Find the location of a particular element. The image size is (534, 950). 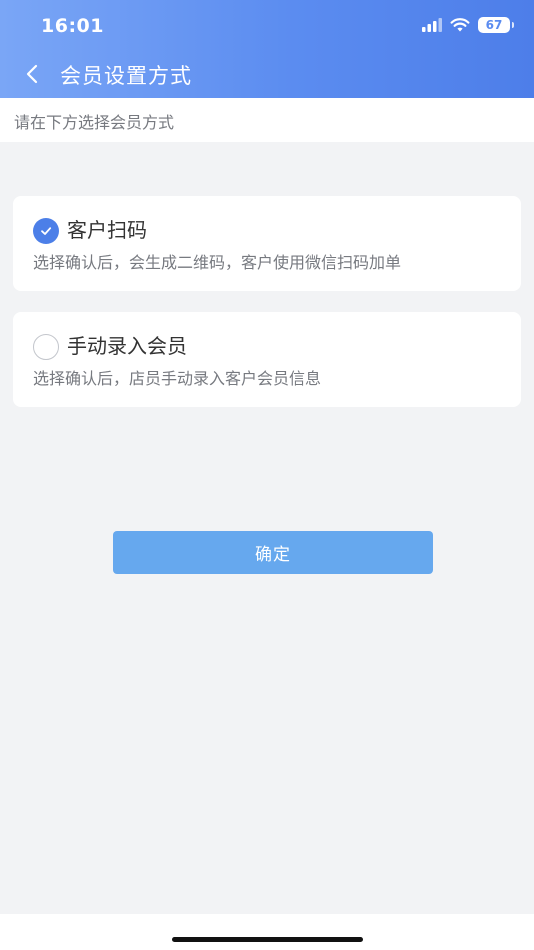

option-title: 客户扫码 is located at coordinates (107, 230).